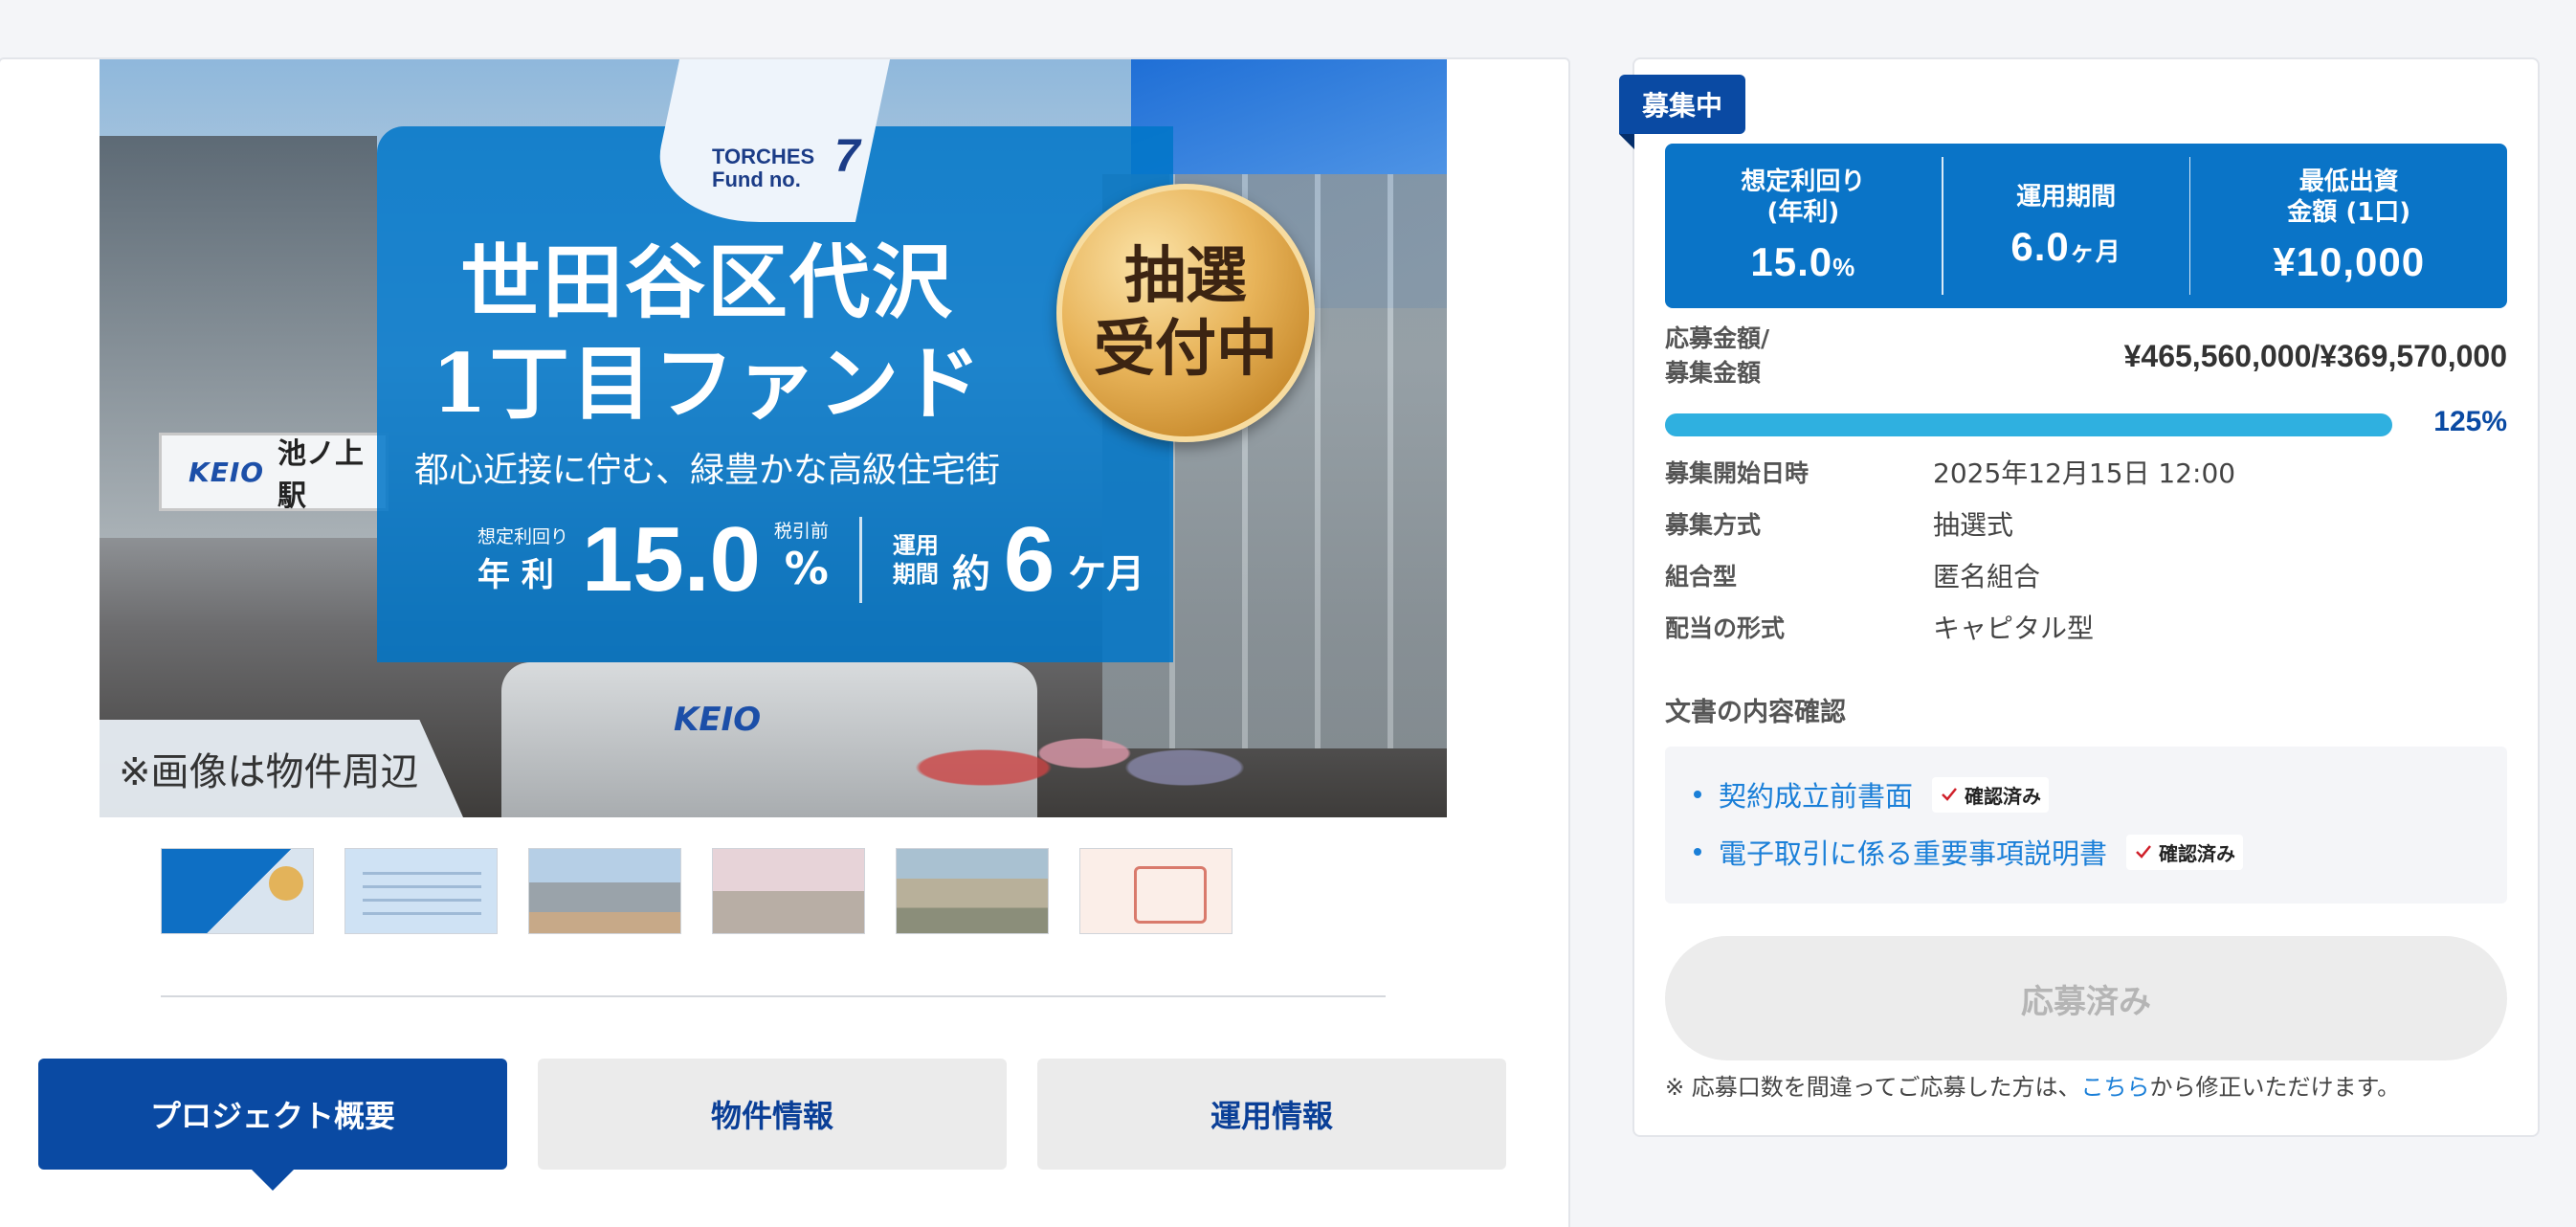 This screenshot has height=1227, width=2576. I want to click on info-key: 募集方式, so click(1713, 525).